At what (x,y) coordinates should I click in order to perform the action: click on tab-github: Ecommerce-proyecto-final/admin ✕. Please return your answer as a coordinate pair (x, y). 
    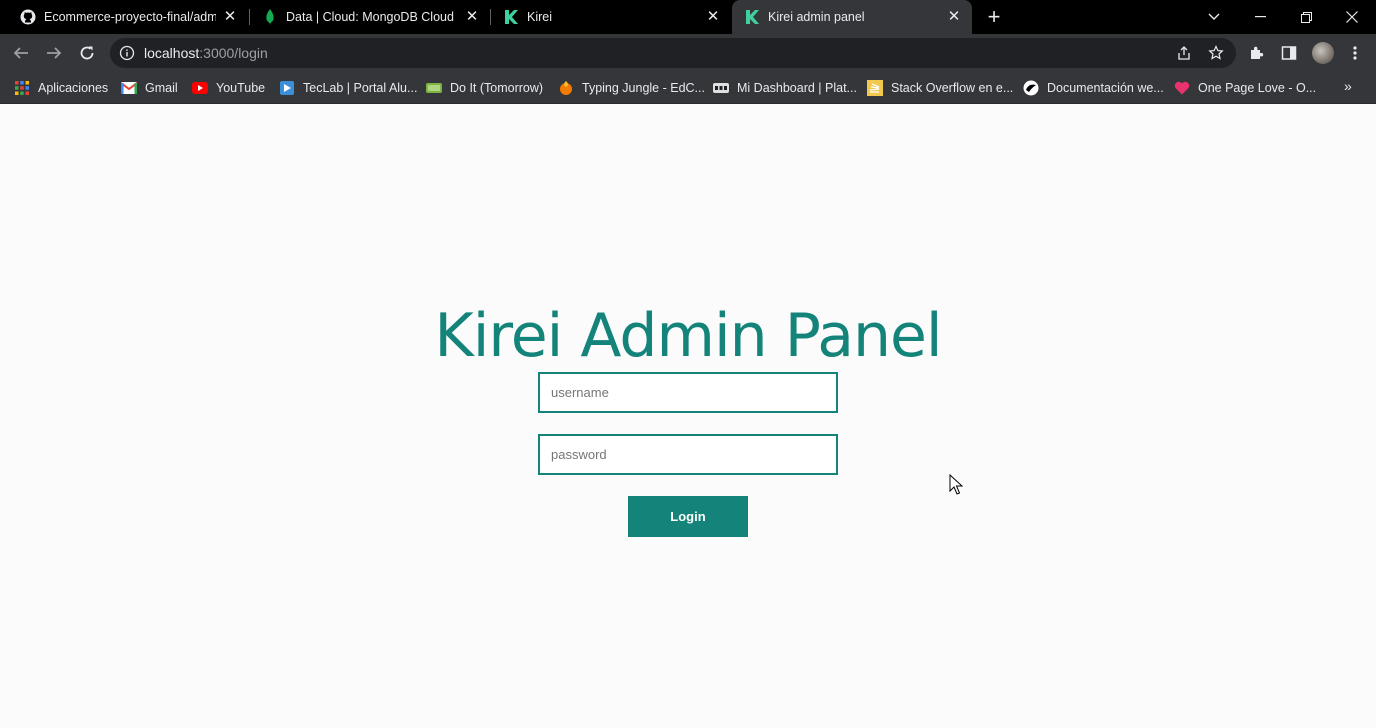
    Looking at the image, I should click on (128, 17).